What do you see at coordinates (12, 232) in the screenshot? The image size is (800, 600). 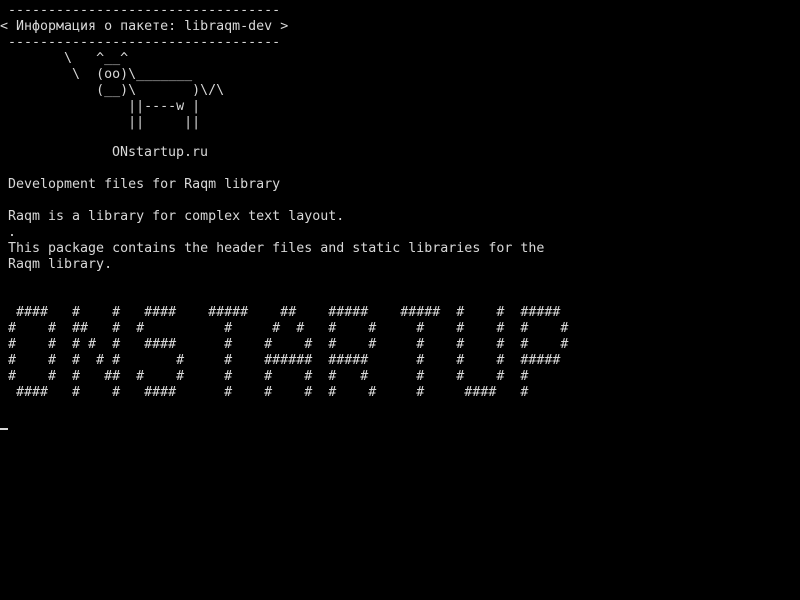 I see `description-line: .` at bounding box center [12, 232].